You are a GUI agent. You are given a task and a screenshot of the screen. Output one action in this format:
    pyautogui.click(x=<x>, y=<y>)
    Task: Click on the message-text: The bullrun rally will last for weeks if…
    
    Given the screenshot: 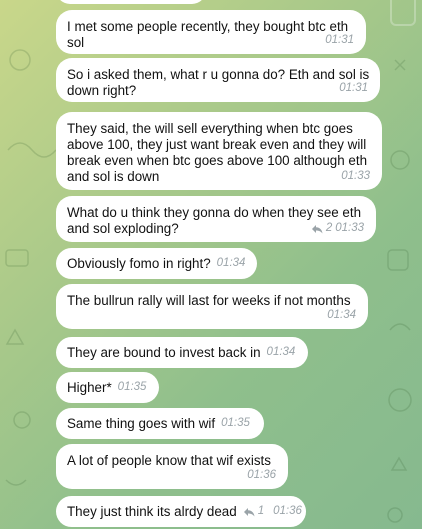 What is the action you would take?
    pyautogui.click(x=209, y=300)
    